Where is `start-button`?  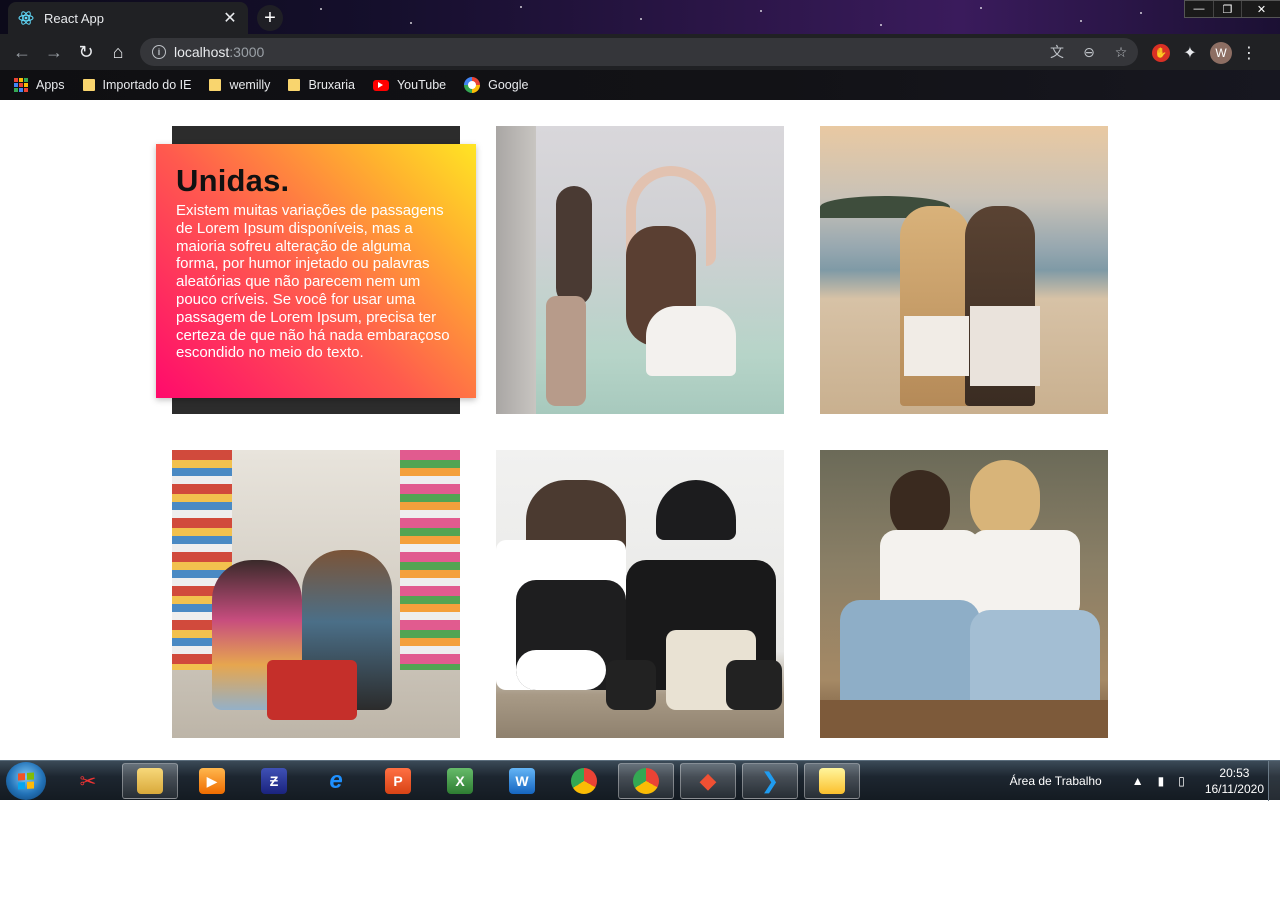 start-button is located at coordinates (26, 781).